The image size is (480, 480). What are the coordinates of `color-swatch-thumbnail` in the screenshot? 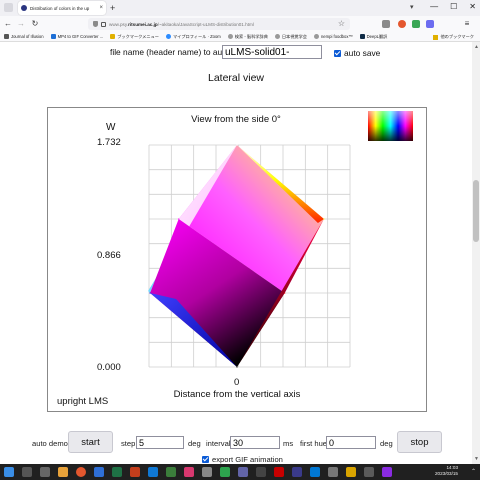 It's located at (390, 126).